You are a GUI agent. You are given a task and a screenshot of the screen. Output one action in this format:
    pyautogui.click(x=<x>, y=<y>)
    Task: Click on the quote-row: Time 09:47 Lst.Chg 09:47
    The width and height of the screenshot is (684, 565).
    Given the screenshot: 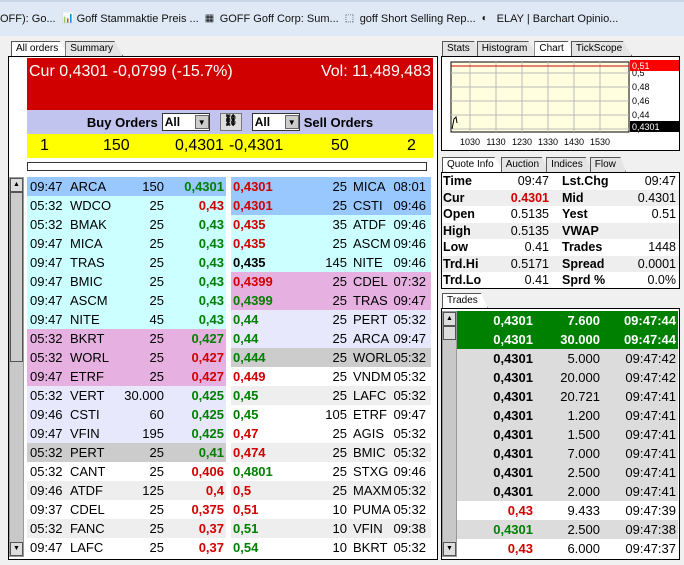 What is the action you would take?
    pyautogui.click(x=560, y=181)
    